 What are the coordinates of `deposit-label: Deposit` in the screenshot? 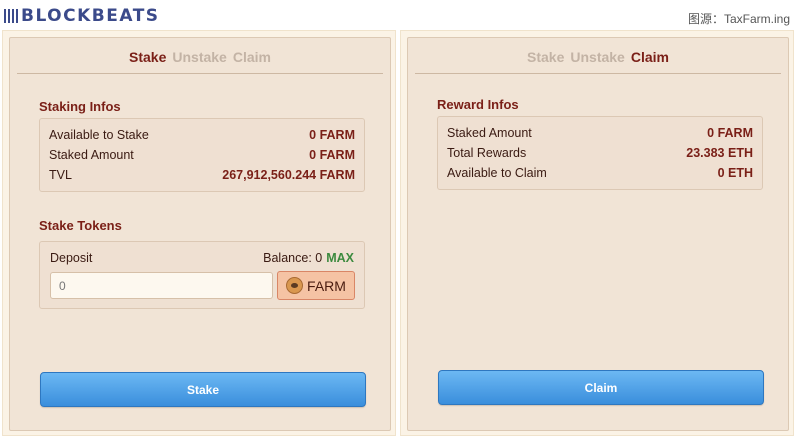 It's located at (71, 258).